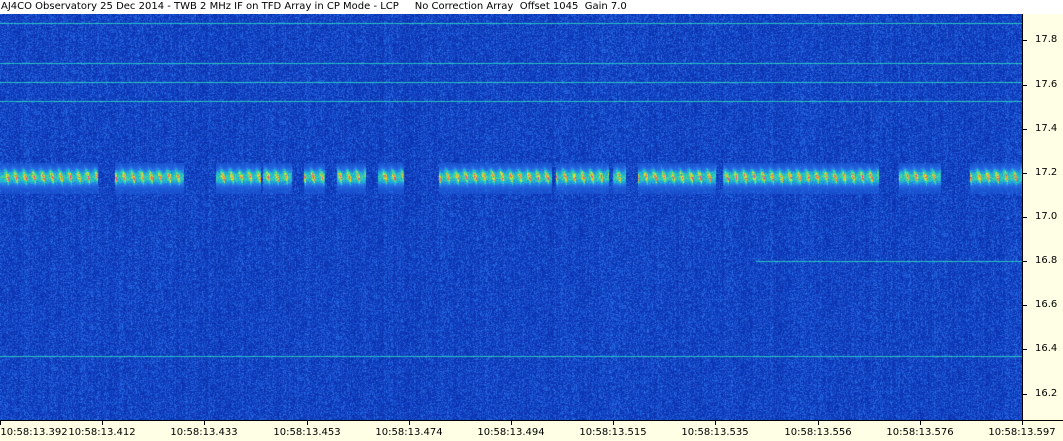 This screenshot has height=441, width=1063. What do you see at coordinates (1046, 84) in the screenshot?
I see `y-tick-label: 17.6` at bounding box center [1046, 84].